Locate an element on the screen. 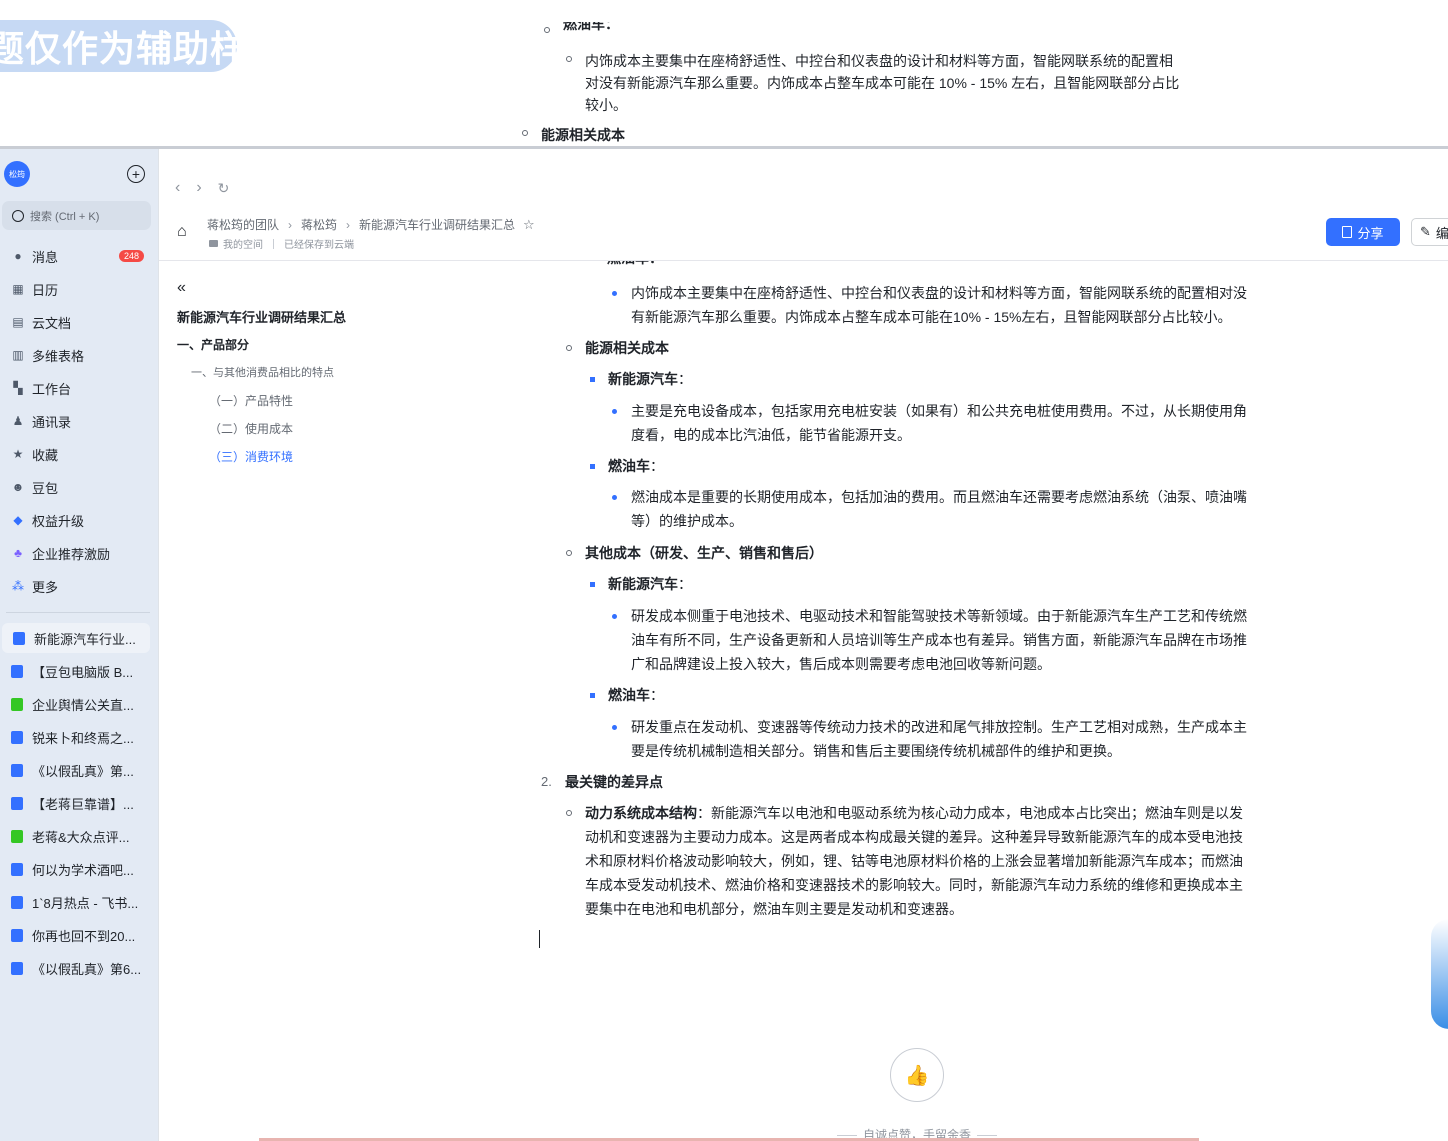 This screenshot has width=1448, height=1141. section-title: 能源相关成本 is located at coordinates (627, 348).